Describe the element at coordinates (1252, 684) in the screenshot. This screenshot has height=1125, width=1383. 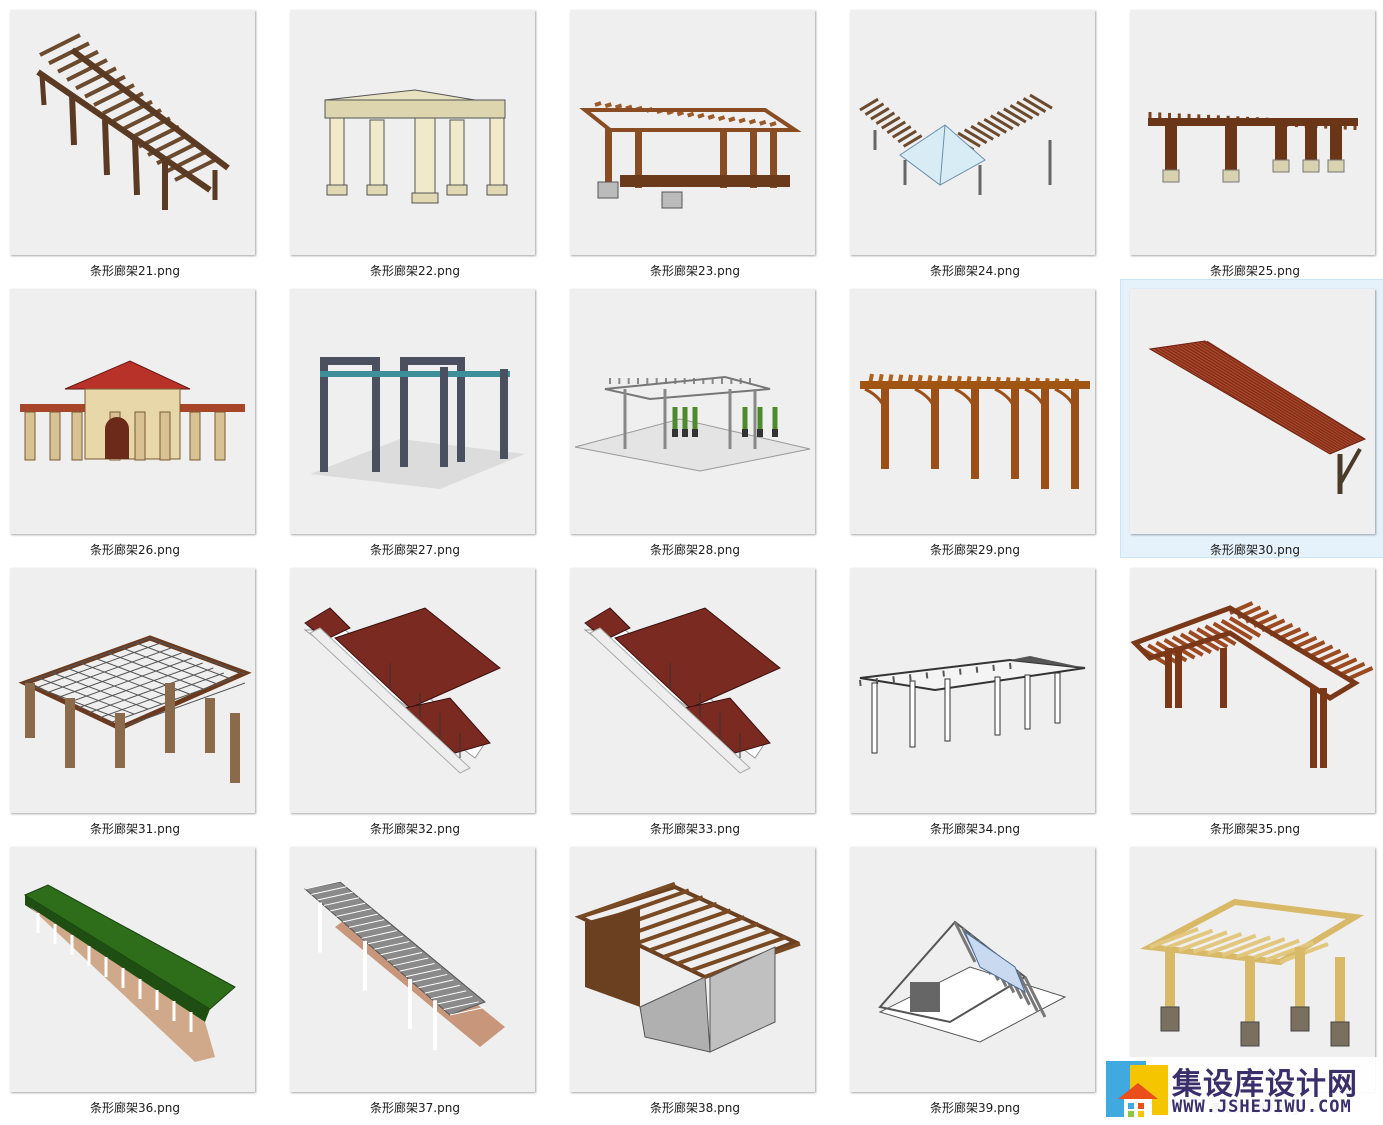
I see `l-shaped-wood-pergola-image` at that location.